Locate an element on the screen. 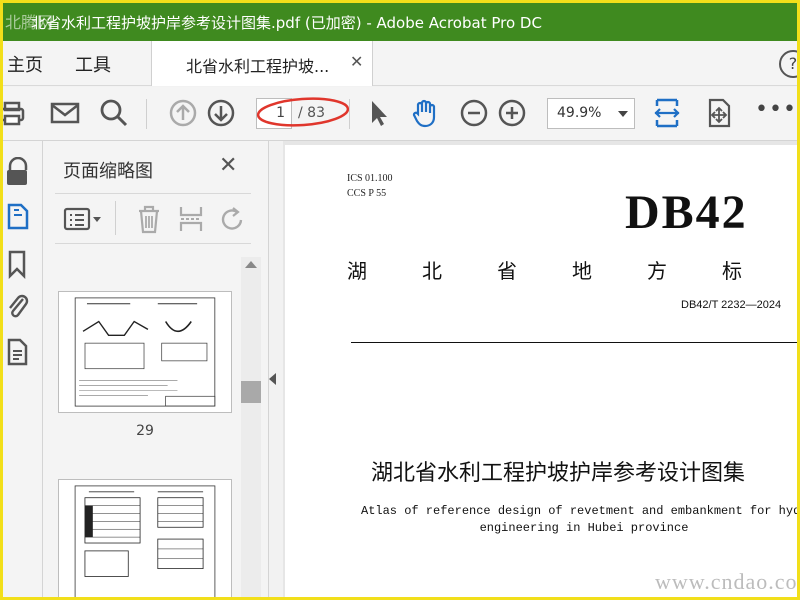 This screenshot has width=800, height=600. navigation-rail is located at coordinates (23, 369).